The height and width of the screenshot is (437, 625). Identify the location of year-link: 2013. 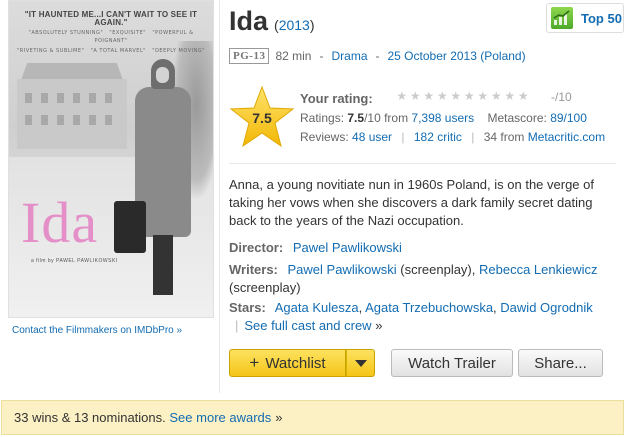
(294, 25).